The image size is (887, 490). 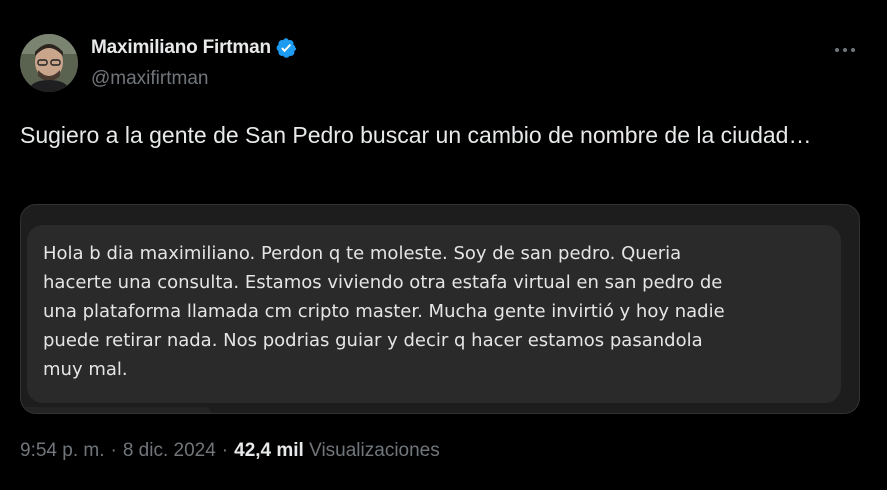 I want to click on tweet-time: 9:54 p. m., so click(x=62, y=450).